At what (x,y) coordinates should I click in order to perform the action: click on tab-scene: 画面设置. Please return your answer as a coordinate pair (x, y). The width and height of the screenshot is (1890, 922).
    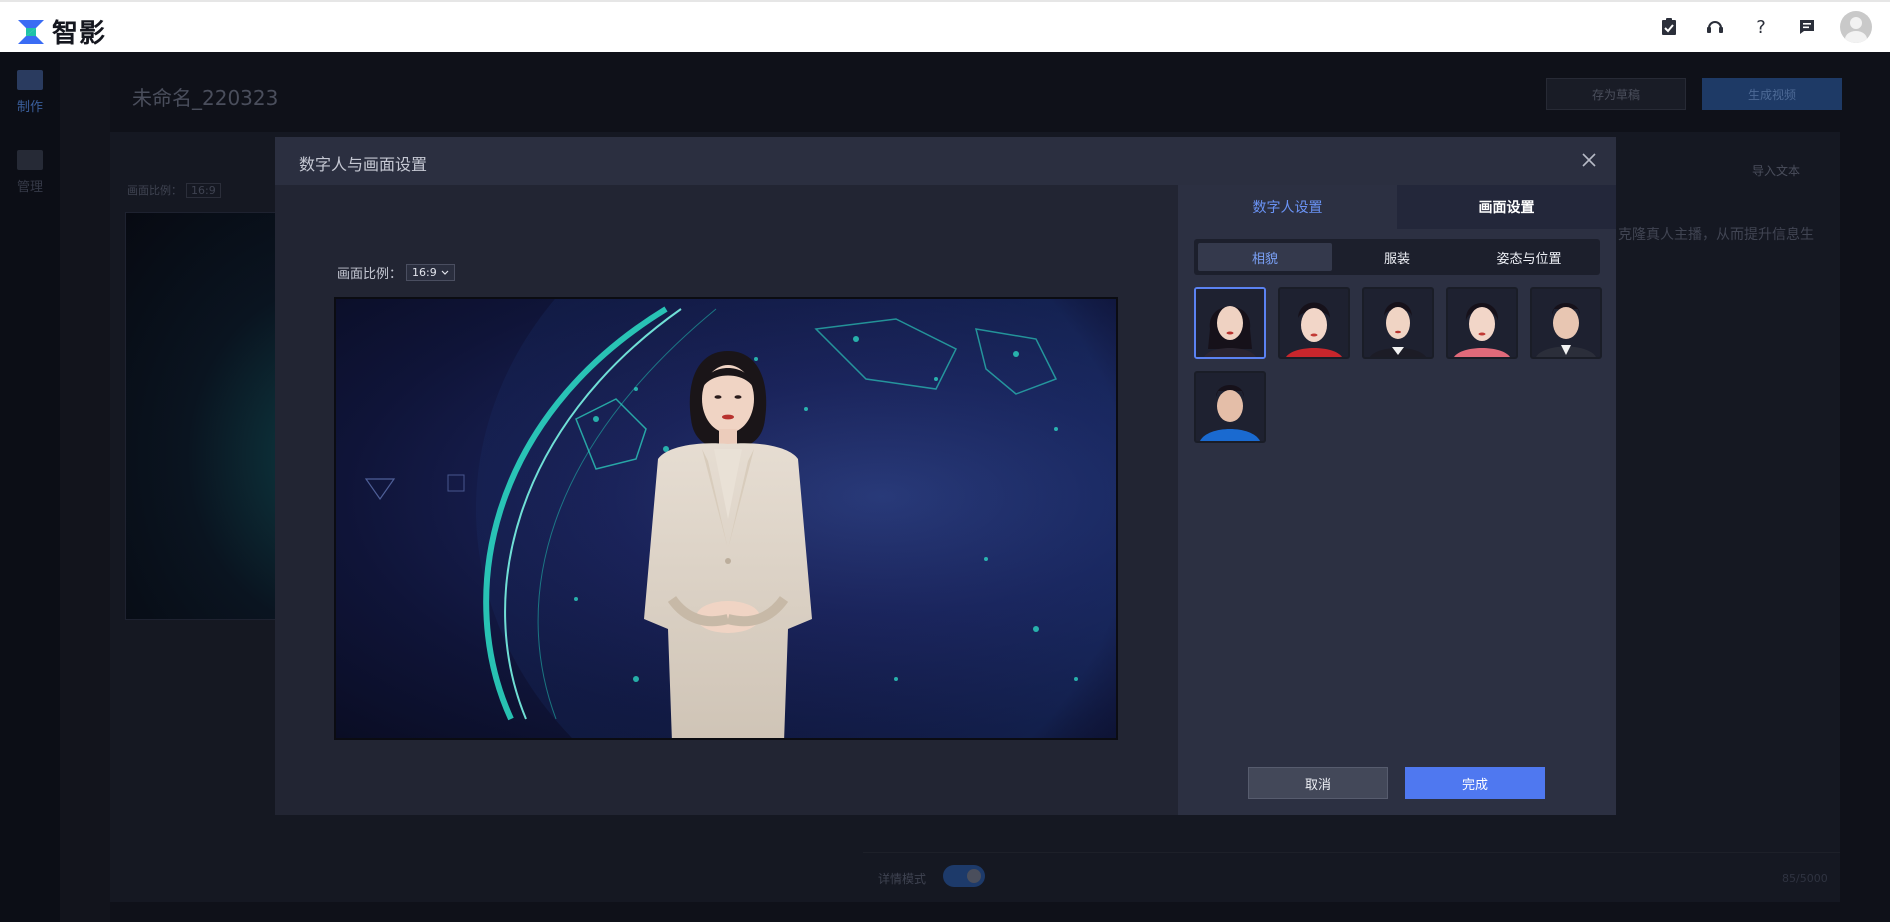
    Looking at the image, I should click on (1506, 207).